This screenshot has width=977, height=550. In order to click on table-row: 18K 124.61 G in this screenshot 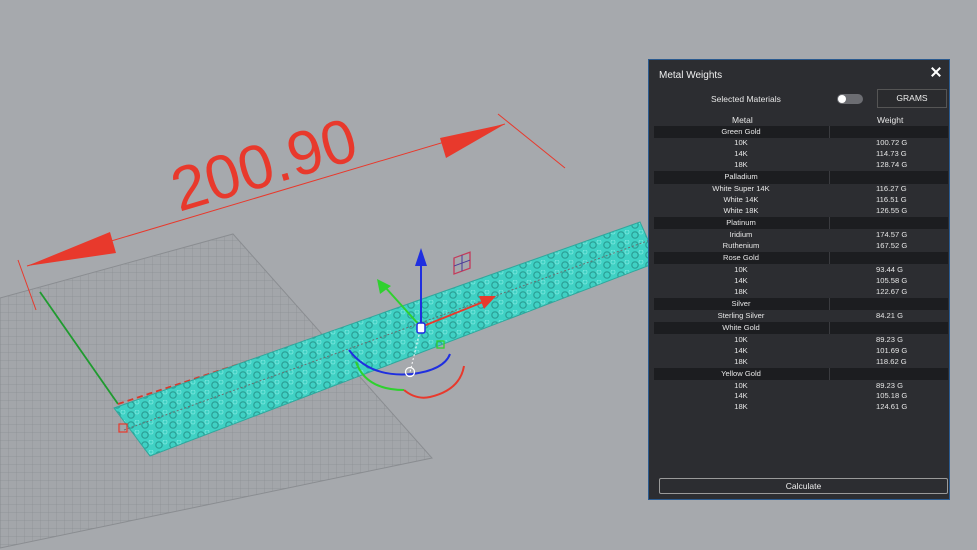, I will do `click(801, 407)`.